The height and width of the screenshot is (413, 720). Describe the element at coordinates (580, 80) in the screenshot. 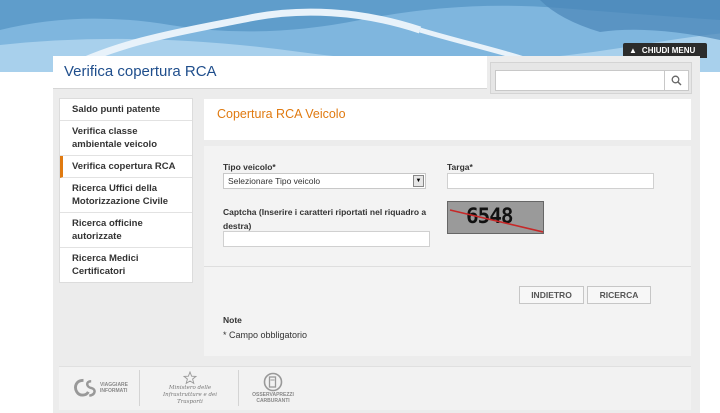

I see `search-input` at that location.